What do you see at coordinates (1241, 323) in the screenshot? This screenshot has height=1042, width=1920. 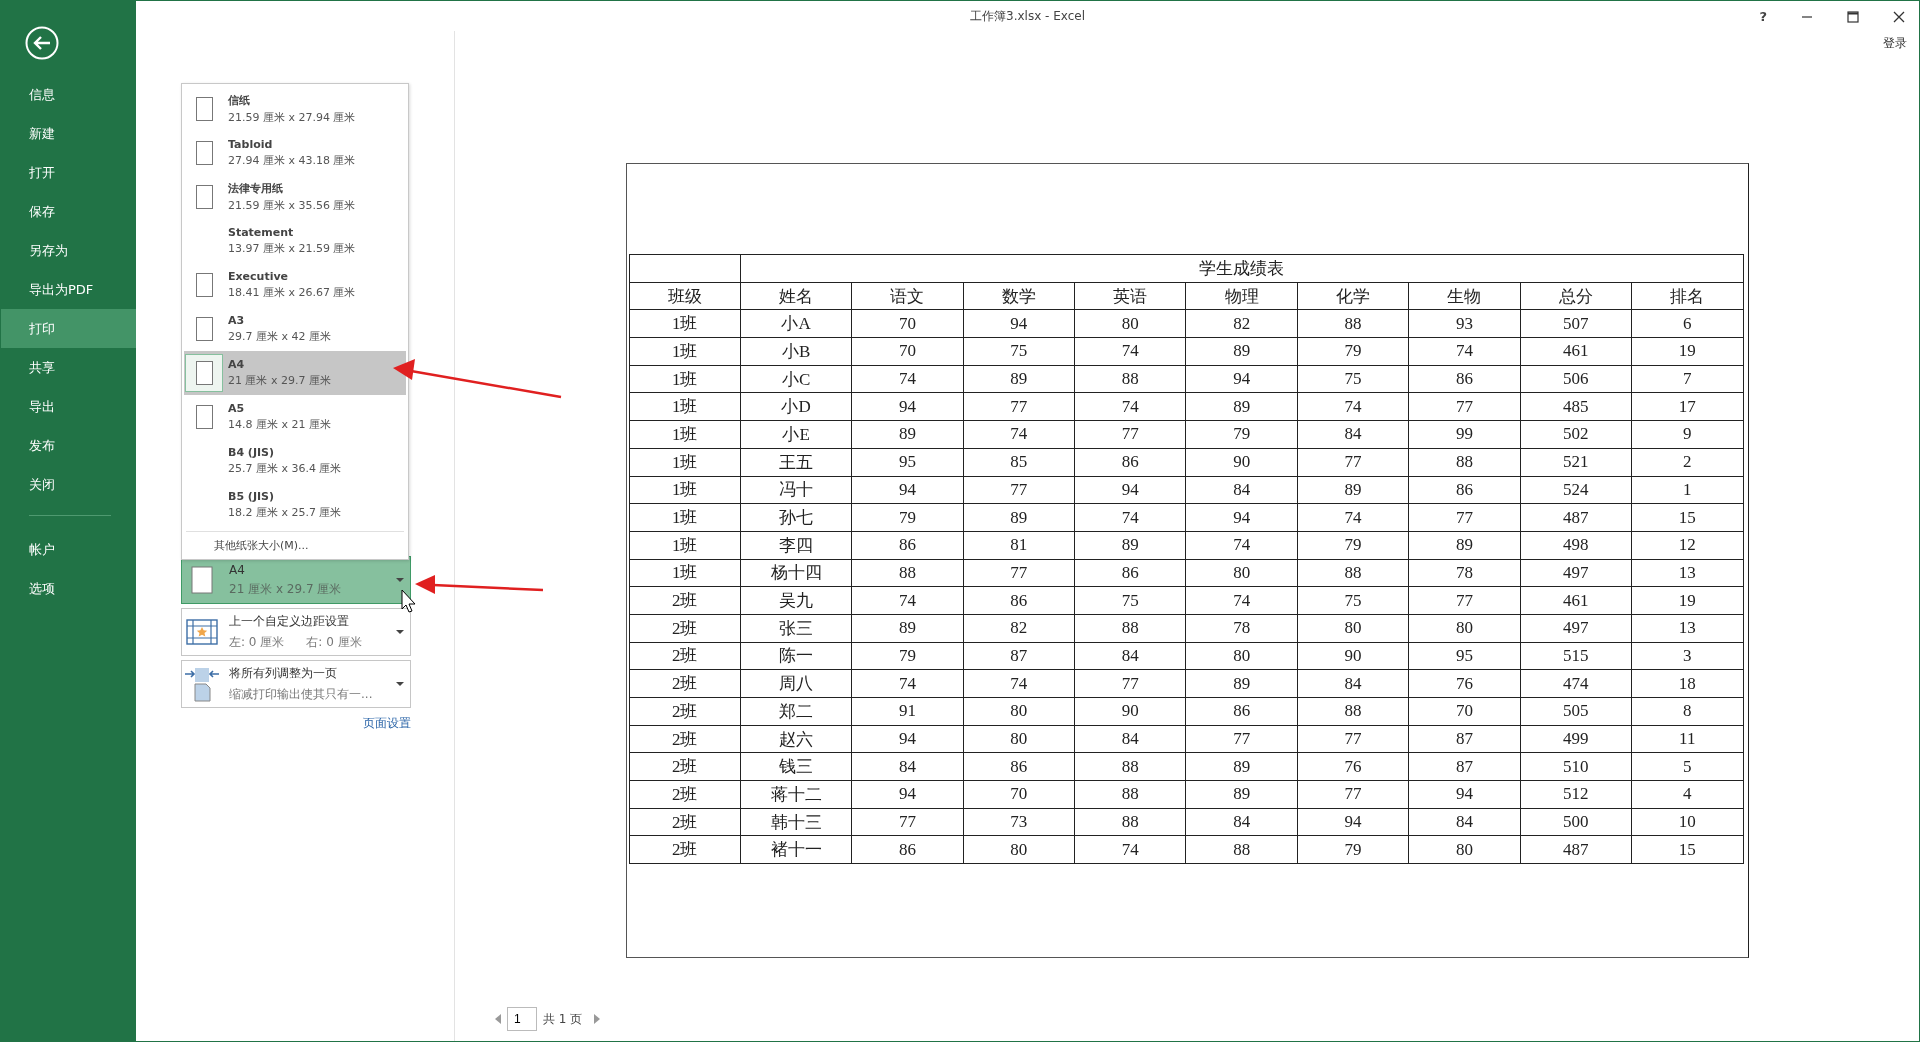 I see `table-cell: 82` at bounding box center [1241, 323].